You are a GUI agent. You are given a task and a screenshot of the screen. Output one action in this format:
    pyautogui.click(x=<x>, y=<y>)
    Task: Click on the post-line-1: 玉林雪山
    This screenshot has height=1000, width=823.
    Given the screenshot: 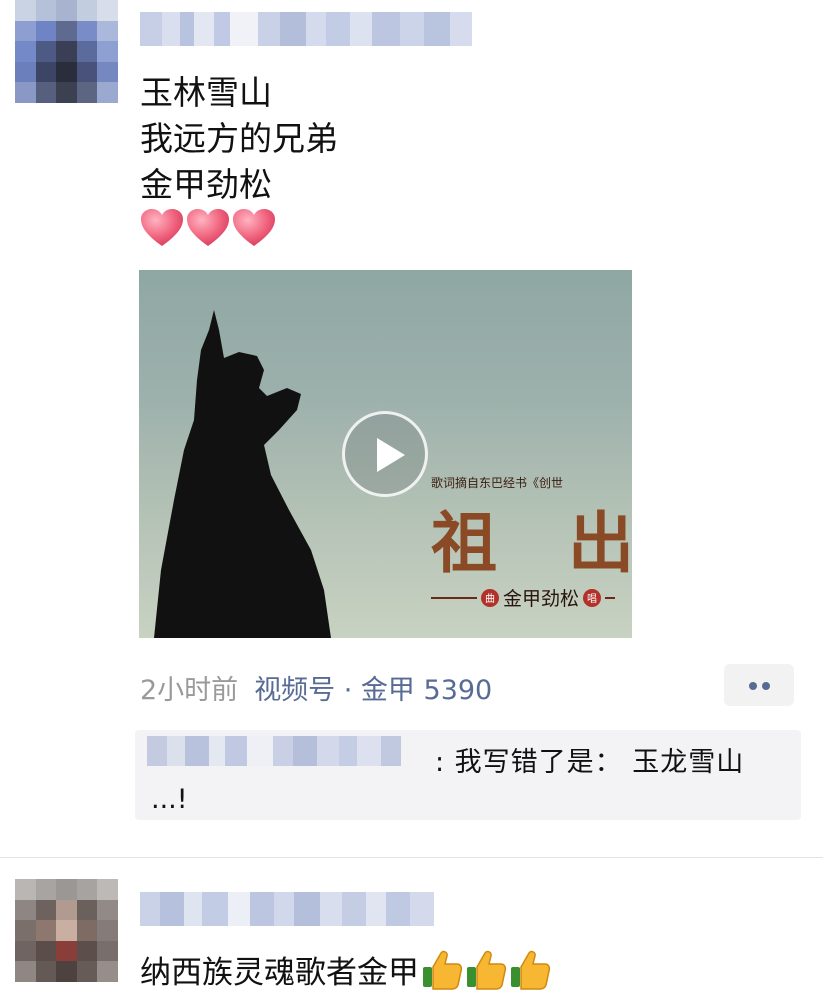 What is the action you would take?
    pyautogui.click(x=206, y=92)
    